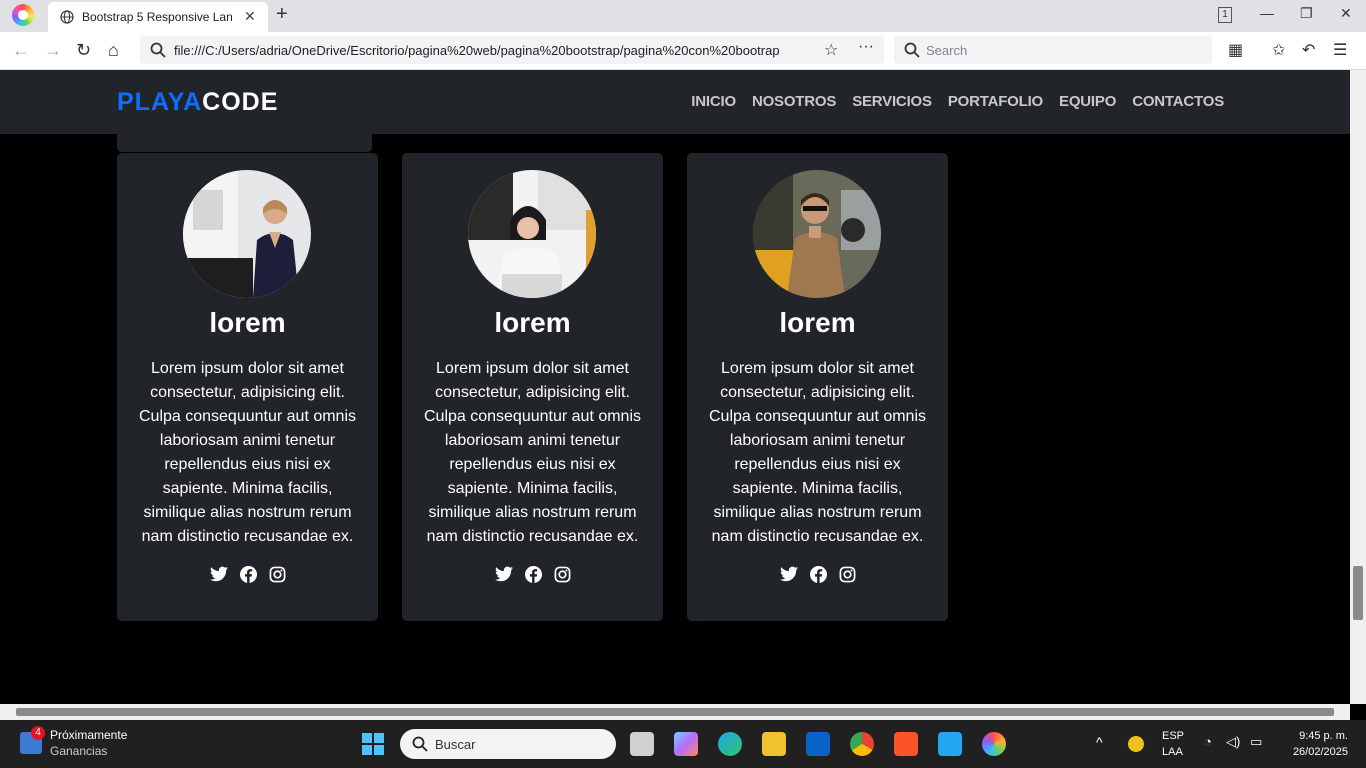 This screenshot has width=1366, height=768. What do you see at coordinates (1099, 742) in the screenshot?
I see `tray-chevron-icon: ^` at bounding box center [1099, 742].